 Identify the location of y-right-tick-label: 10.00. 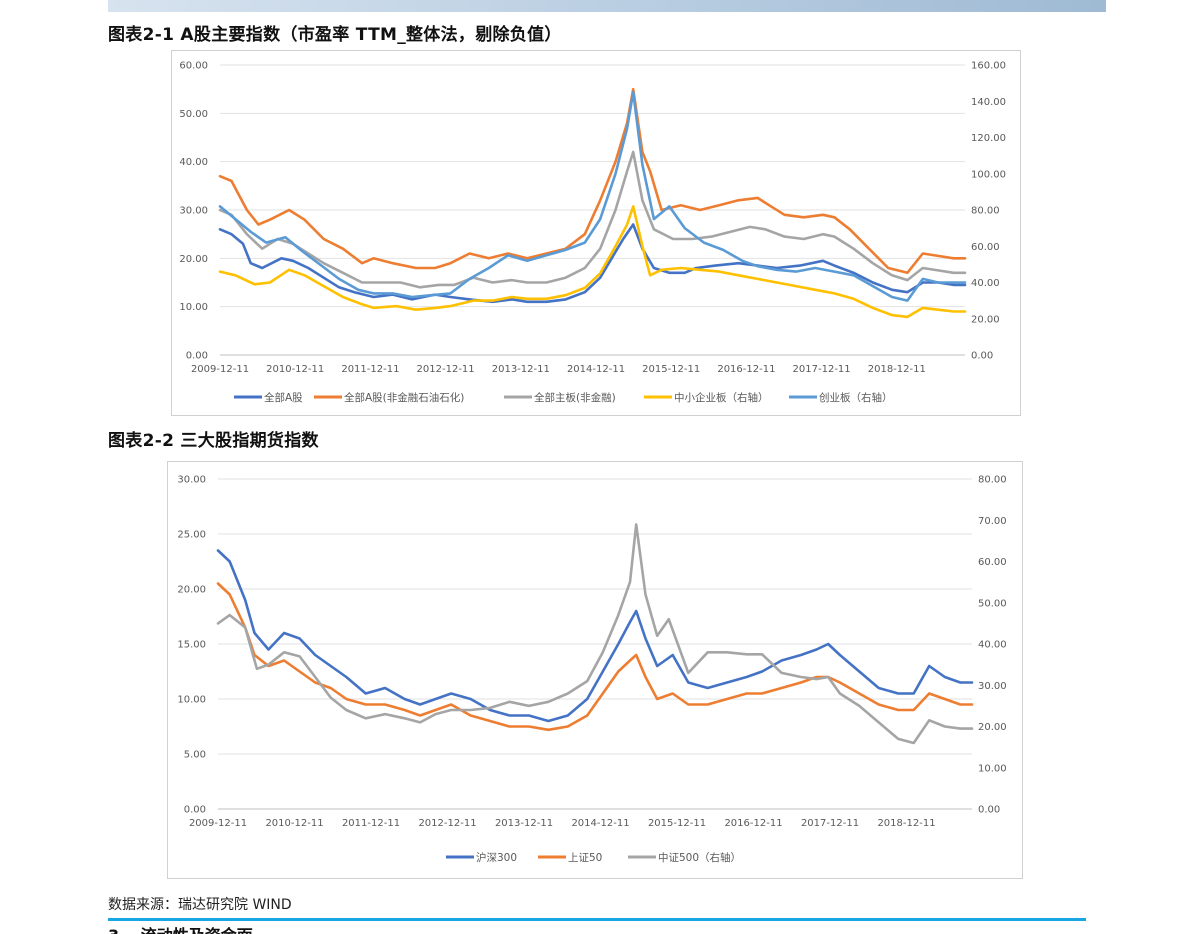
(992, 768).